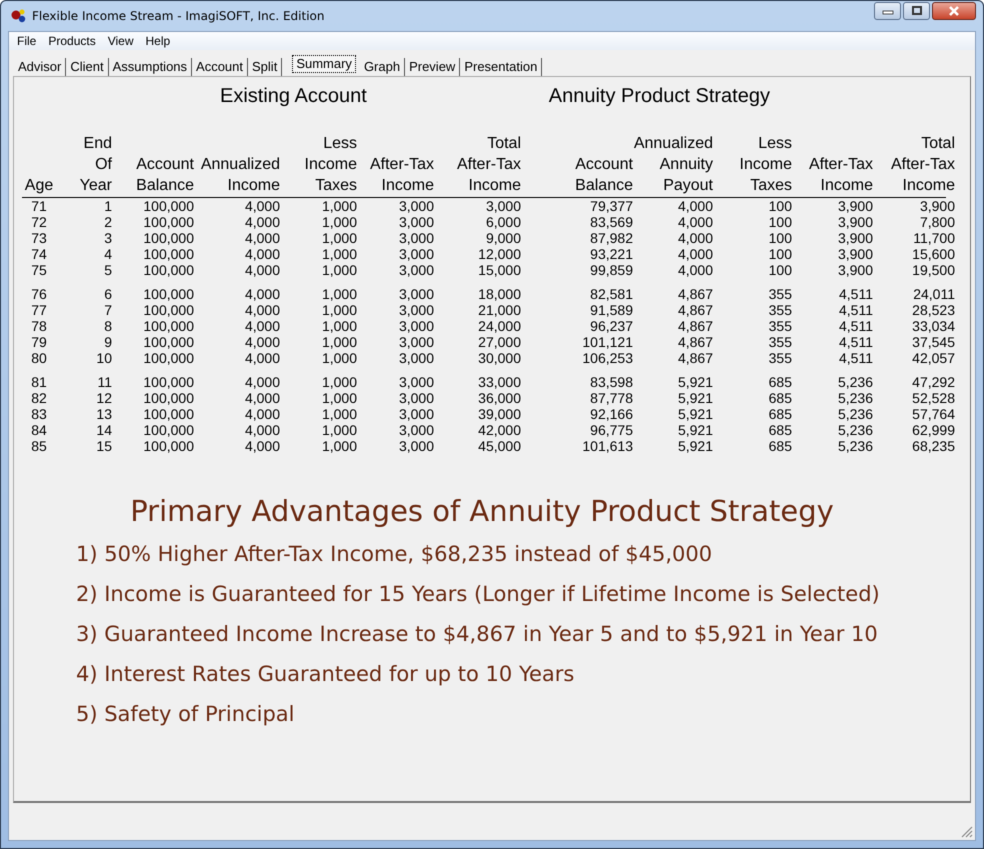 This screenshot has height=849, width=984. I want to click on tab: Assumptions, so click(150, 67).